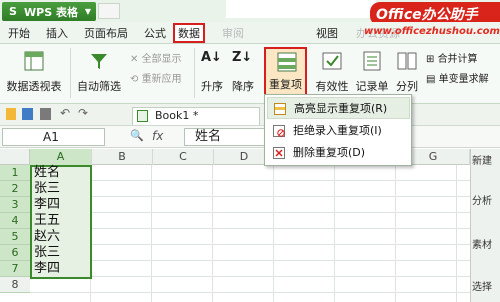 The width and height of the screenshot is (500, 302). I want to click on row-header-8: 8, so click(15, 285).